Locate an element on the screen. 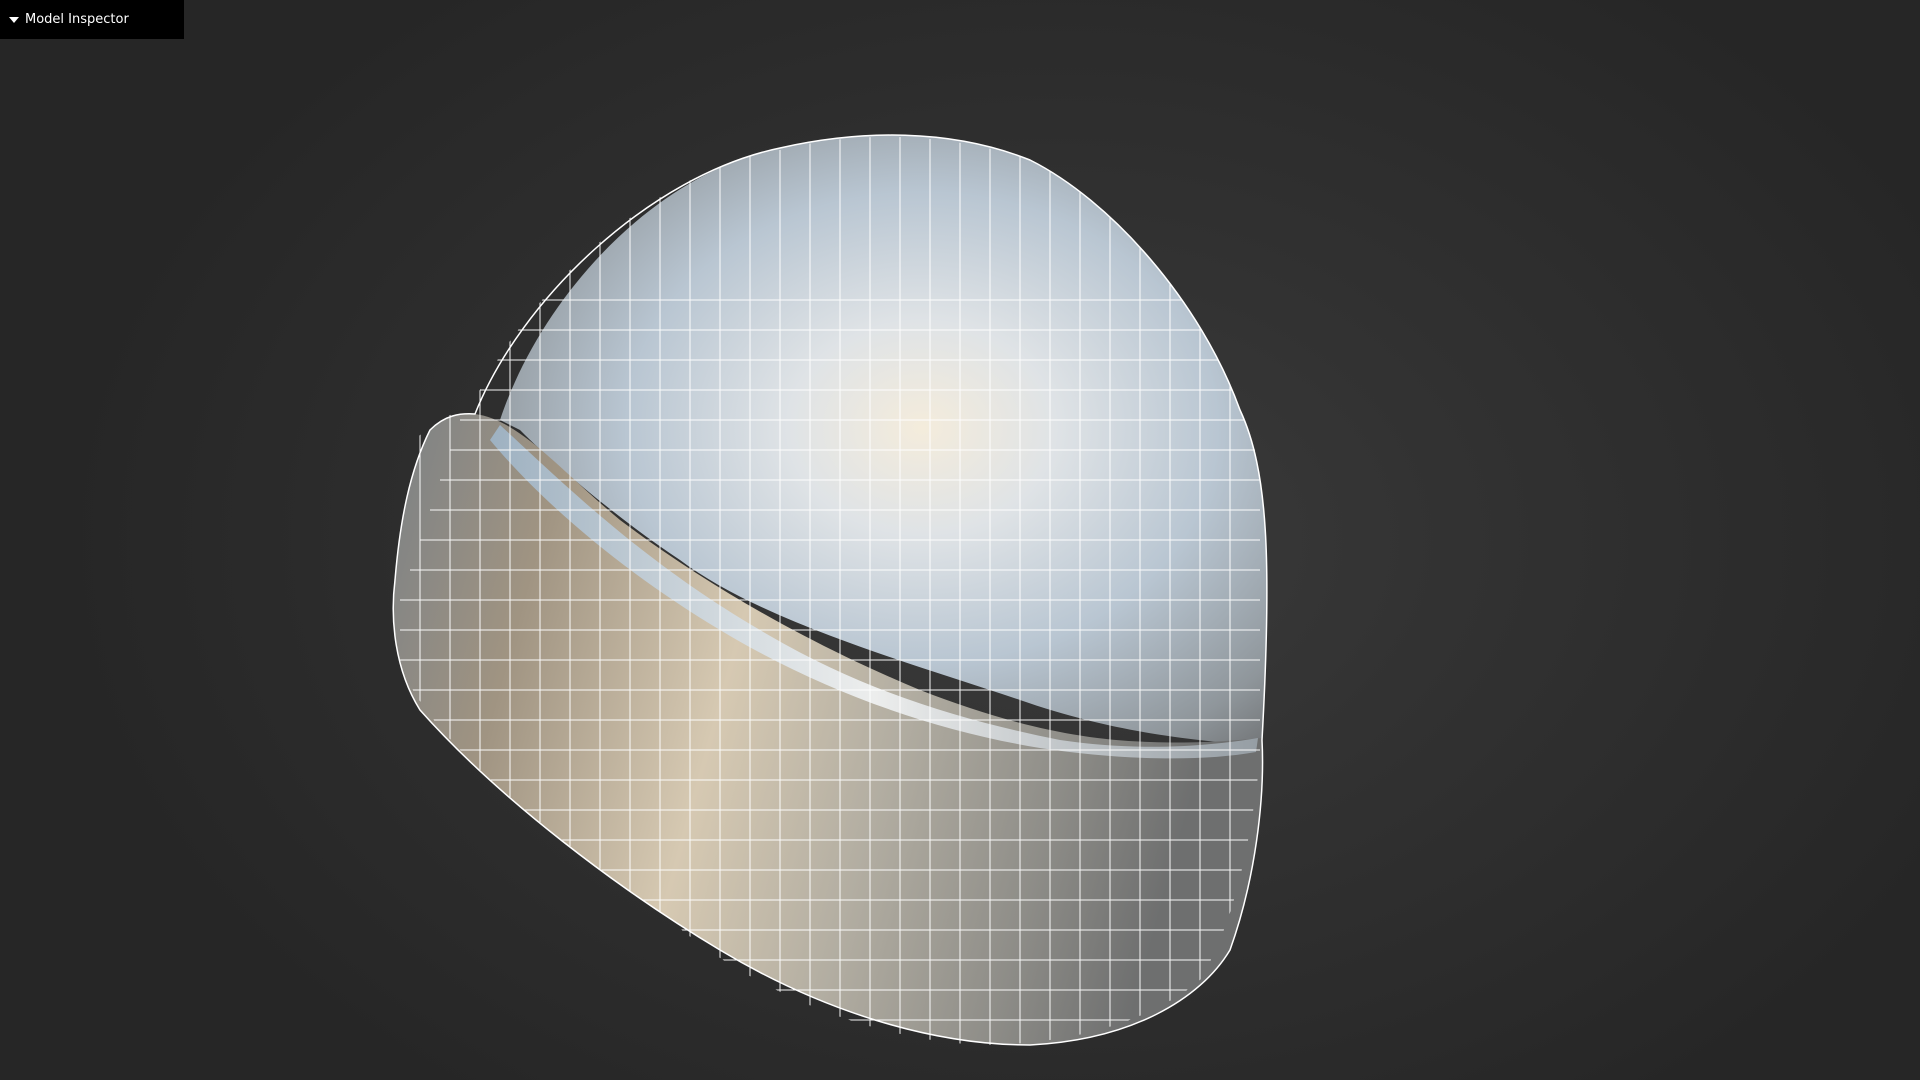  model-inspector-tab: Model Inspector is located at coordinates (92, 19).